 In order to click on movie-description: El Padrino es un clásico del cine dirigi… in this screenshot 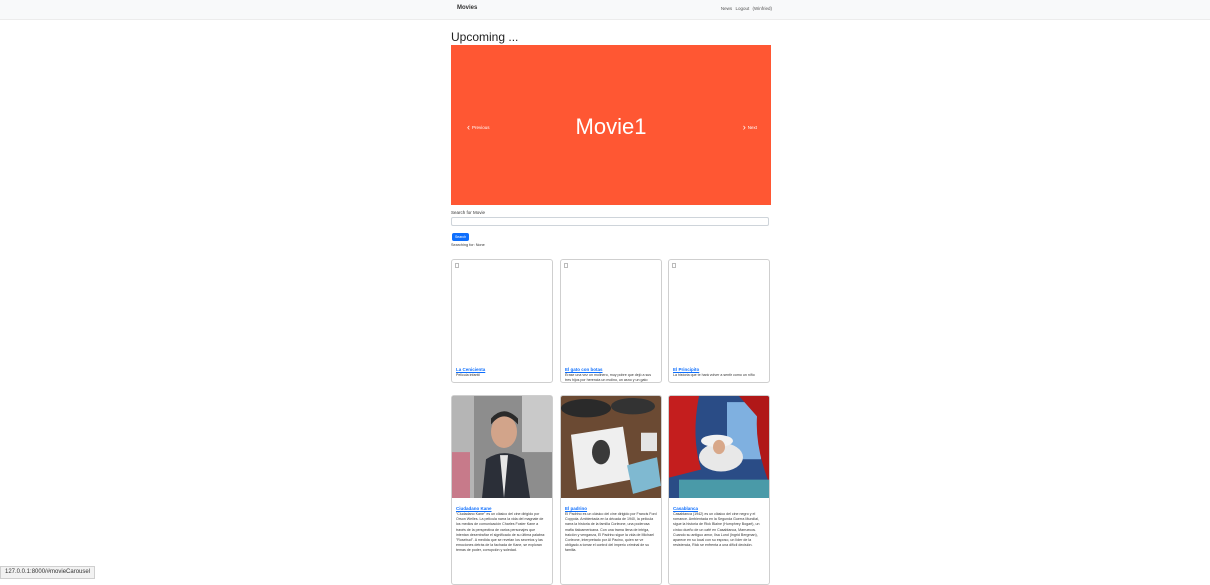, I will do `click(611, 532)`.